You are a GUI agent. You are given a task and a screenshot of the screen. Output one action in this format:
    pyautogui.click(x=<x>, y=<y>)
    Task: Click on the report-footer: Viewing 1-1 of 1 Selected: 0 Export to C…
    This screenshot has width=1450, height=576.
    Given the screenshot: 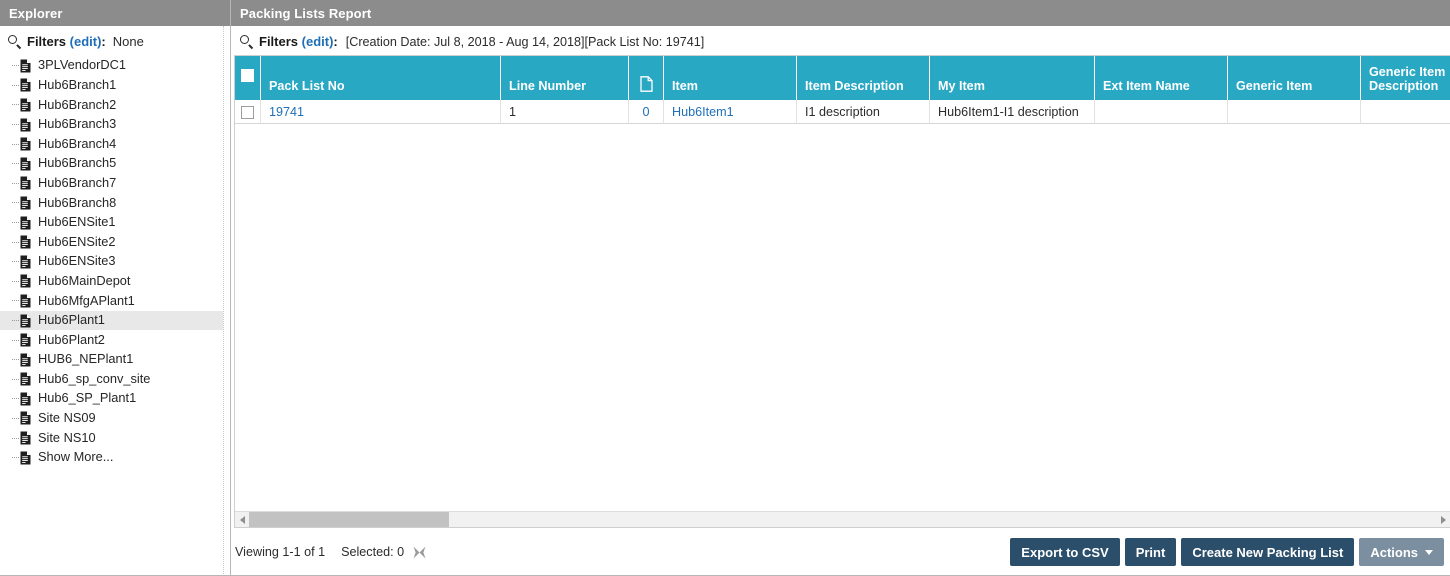 What is the action you would take?
    pyautogui.click(x=840, y=552)
    